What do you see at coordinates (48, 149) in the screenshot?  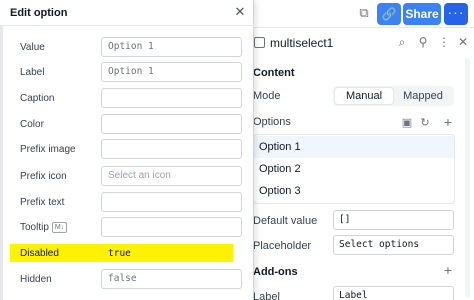 I see `prefix-image-label: Prefix image` at bounding box center [48, 149].